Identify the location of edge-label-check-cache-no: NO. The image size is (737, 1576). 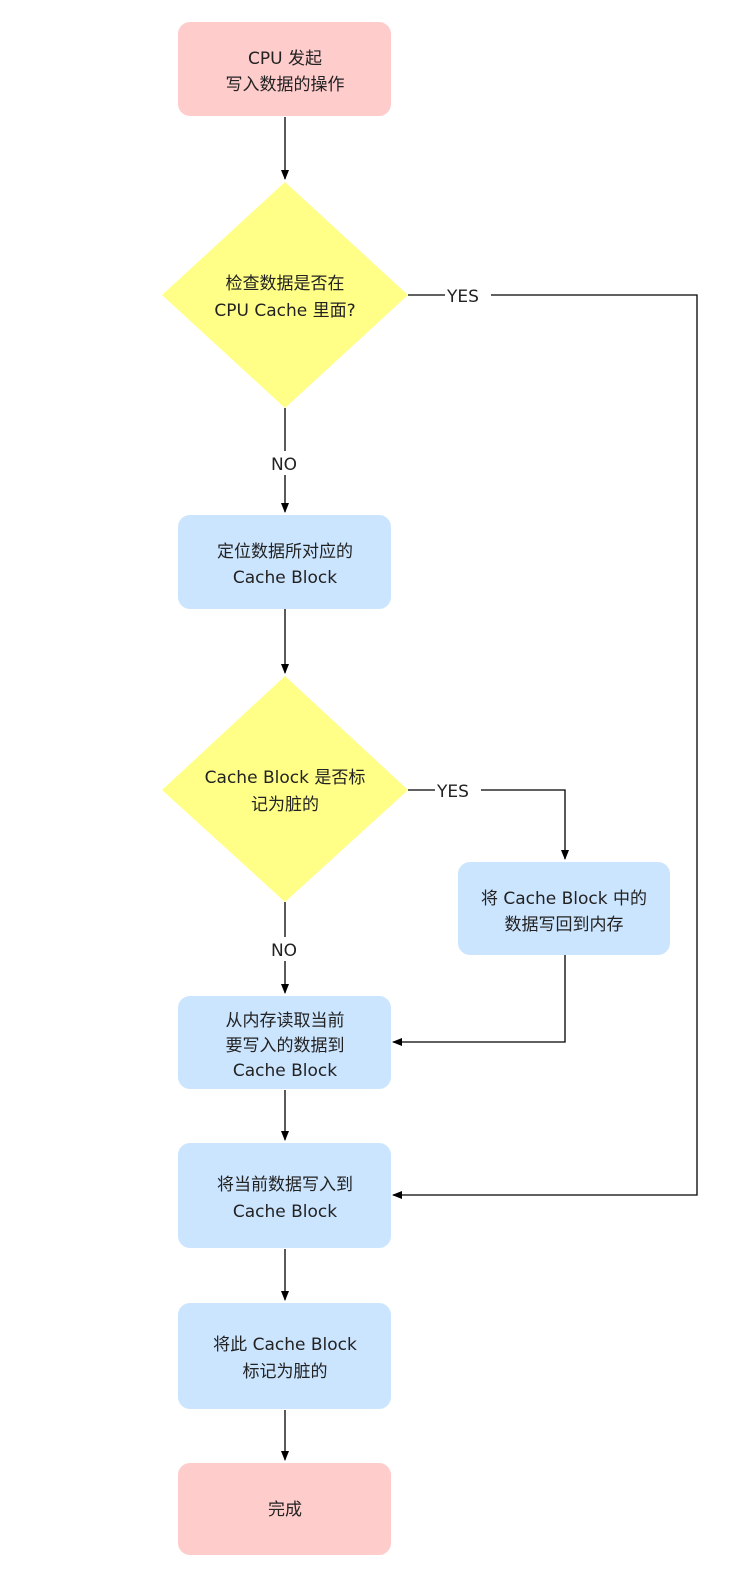
(284, 465).